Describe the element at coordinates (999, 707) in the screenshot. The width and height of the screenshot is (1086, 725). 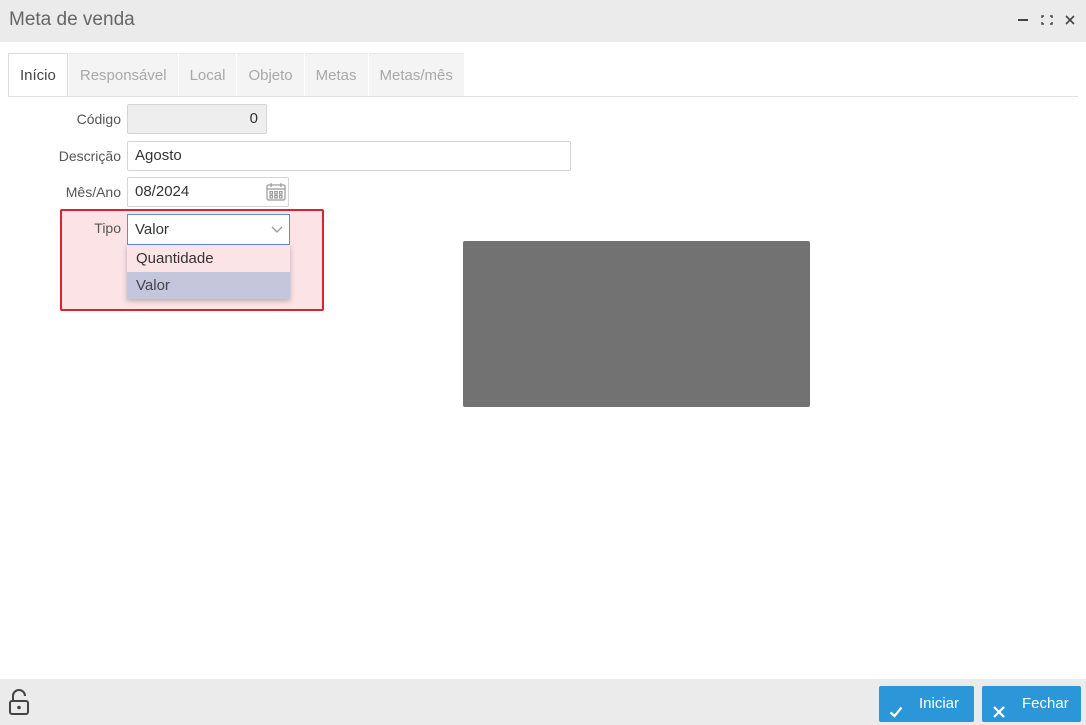
I see `close-x-icon` at that location.